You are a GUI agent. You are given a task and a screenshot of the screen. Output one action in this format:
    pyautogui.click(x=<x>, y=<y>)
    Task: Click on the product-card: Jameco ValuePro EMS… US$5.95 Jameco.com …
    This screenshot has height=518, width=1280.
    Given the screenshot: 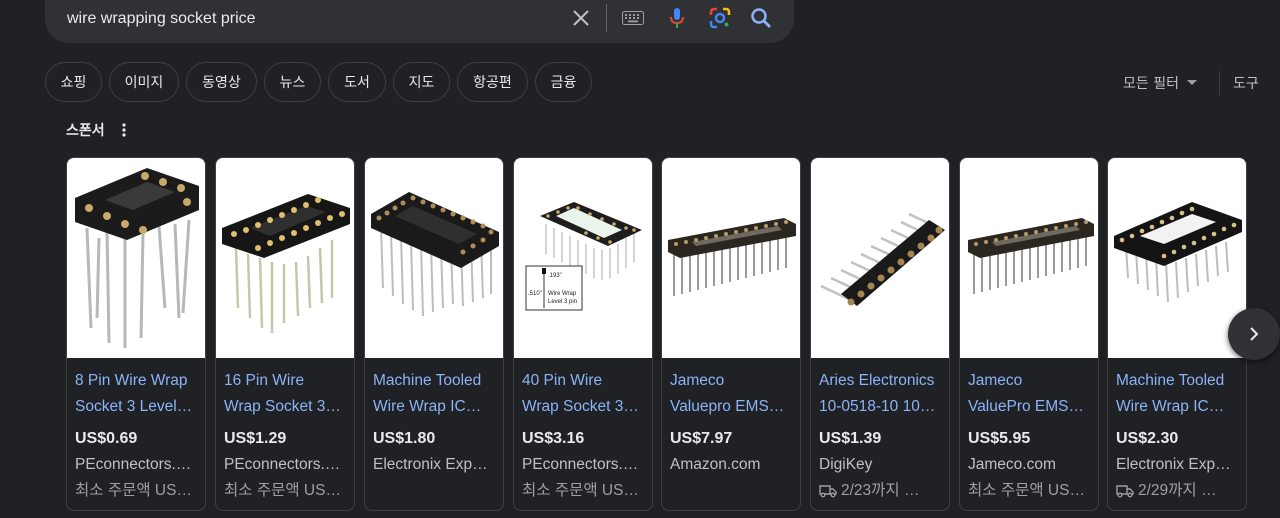 What is the action you would take?
    pyautogui.click(x=1029, y=334)
    